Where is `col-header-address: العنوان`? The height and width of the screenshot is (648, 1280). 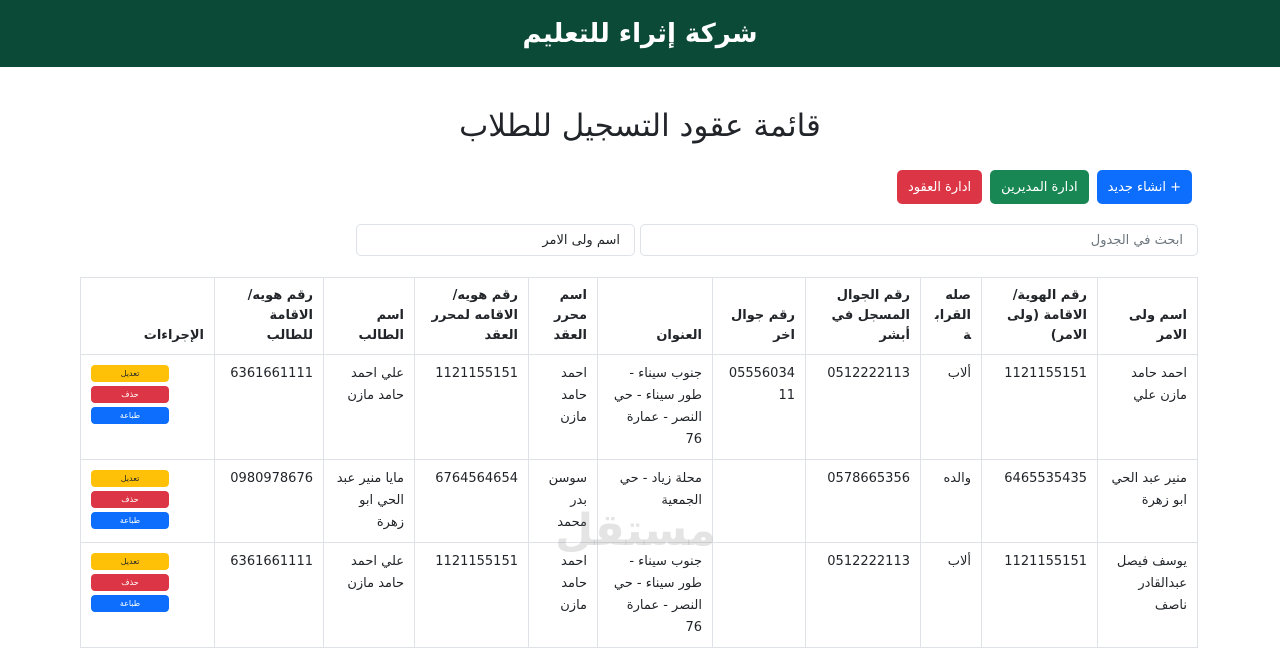 col-header-address: العنوان is located at coordinates (655, 316).